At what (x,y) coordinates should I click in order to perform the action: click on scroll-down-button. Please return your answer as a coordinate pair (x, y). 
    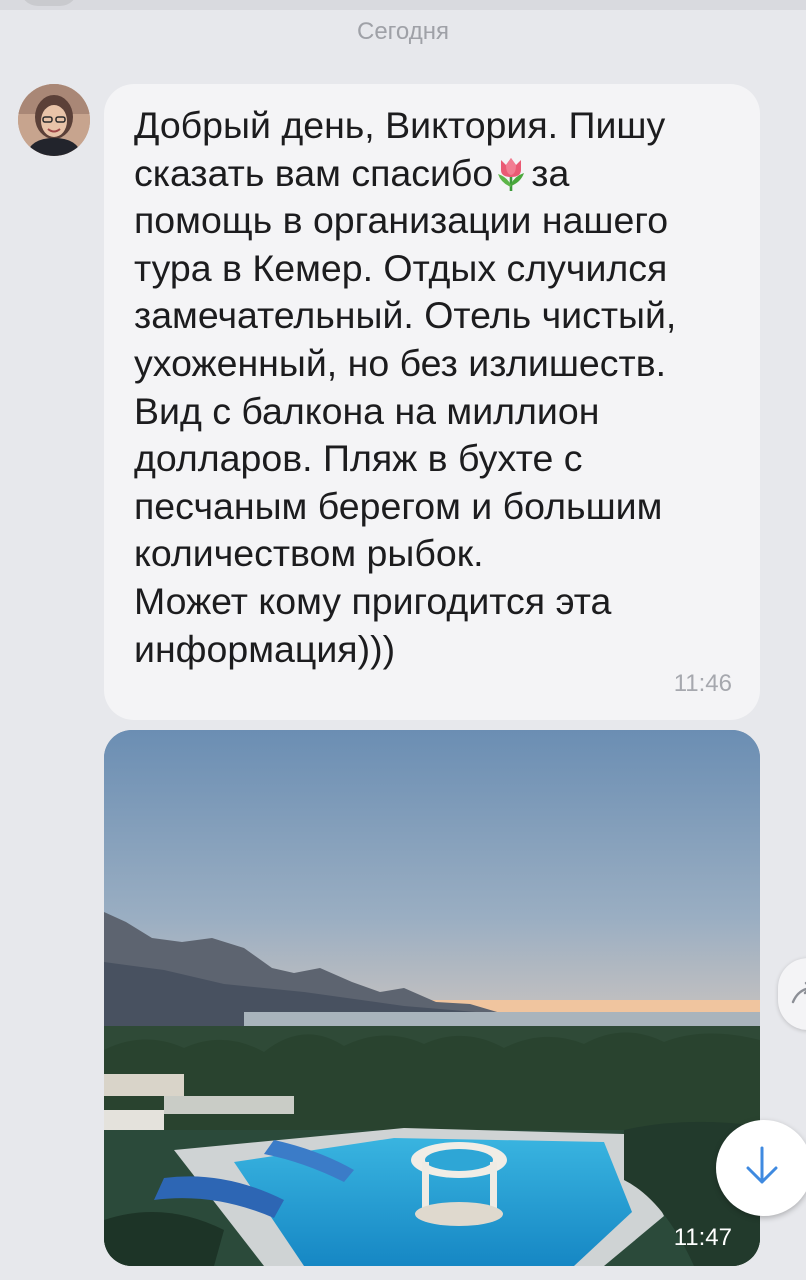
    Looking at the image, I should click on (761, 1168).